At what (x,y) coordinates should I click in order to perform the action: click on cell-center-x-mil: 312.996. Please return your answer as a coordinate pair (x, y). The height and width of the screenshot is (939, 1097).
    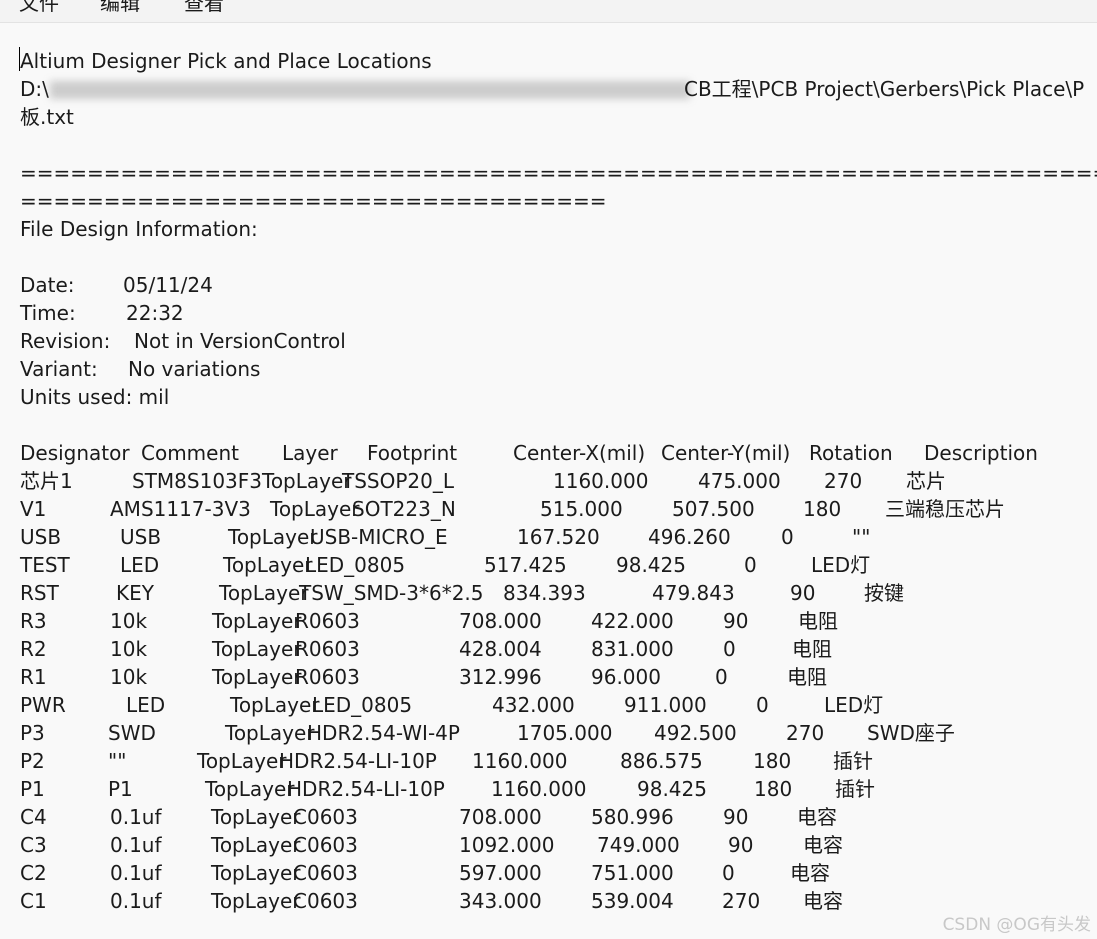
    Looking at the image, I should click on (500, 677).